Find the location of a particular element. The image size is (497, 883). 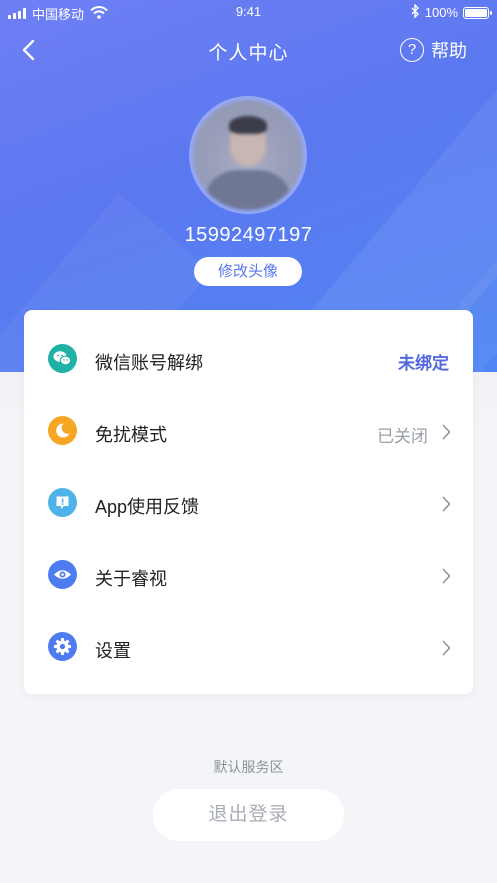

wechat-icon is located at coordinates (62, 358).